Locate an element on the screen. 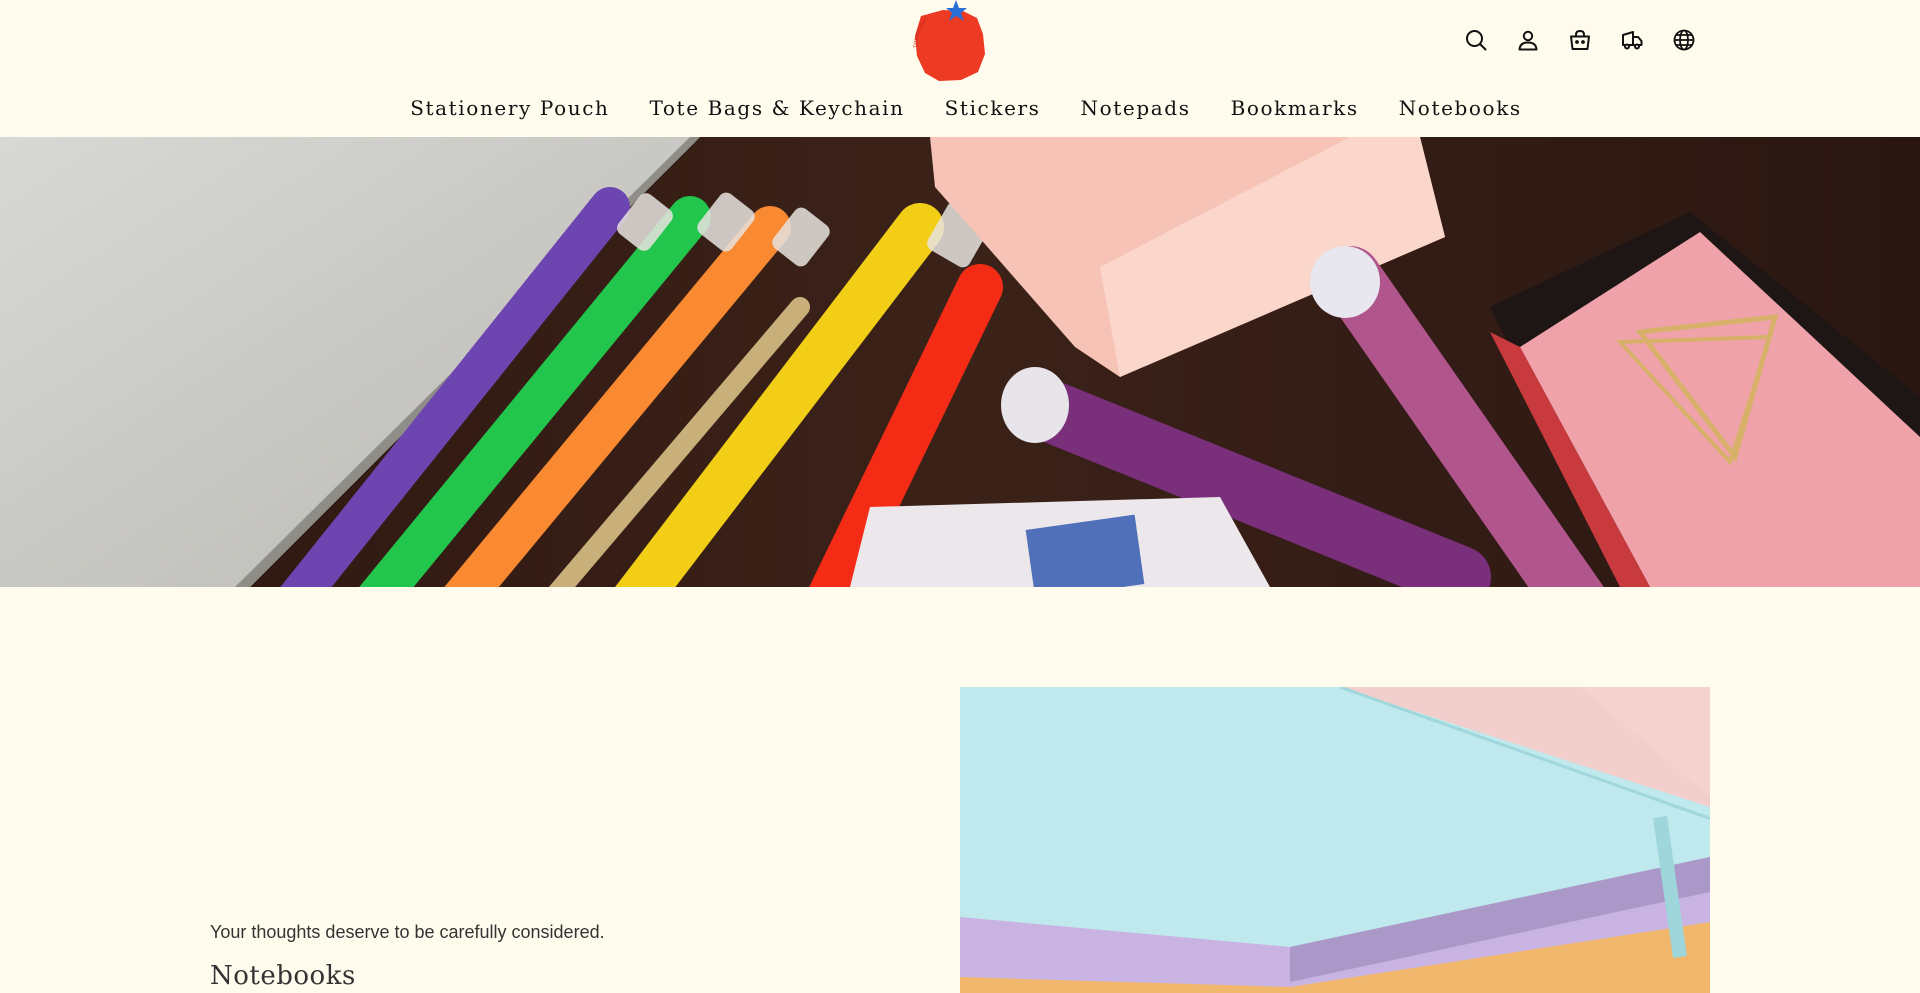  search-icon is located at coordinates (1475, 39).